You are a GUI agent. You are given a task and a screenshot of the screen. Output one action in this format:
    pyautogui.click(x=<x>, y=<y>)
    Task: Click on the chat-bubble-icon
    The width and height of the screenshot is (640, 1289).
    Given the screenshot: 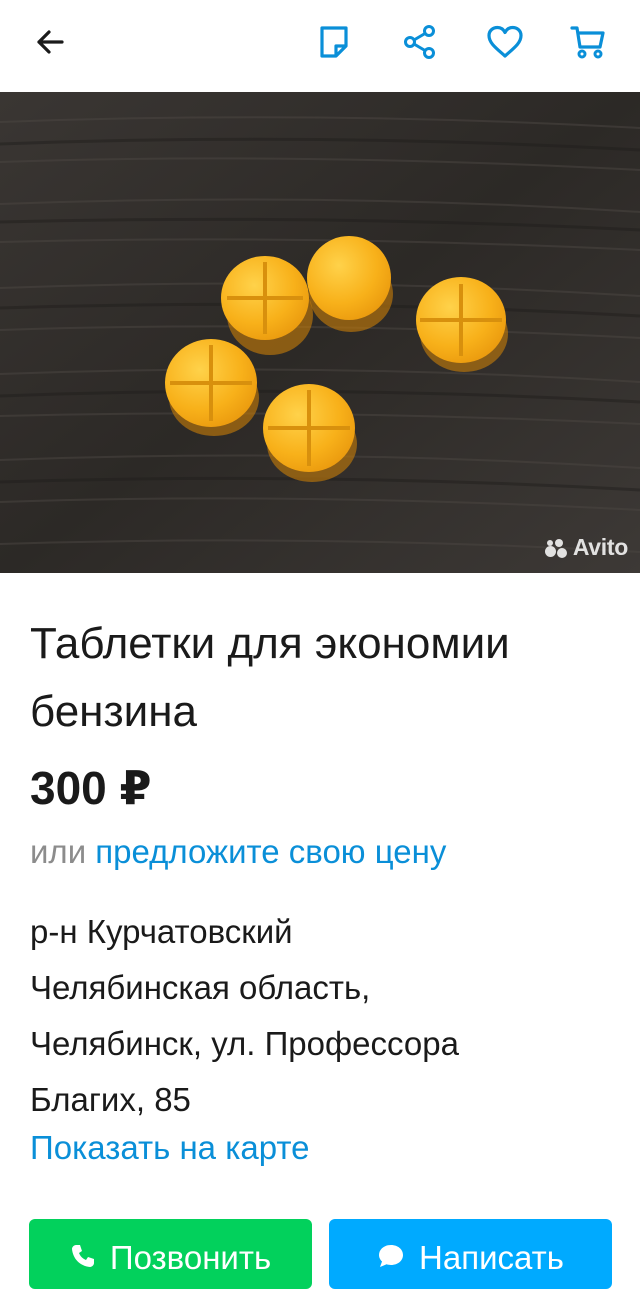 What is the action you would take?
    pyautogui.click(x=391, y=1256)
    